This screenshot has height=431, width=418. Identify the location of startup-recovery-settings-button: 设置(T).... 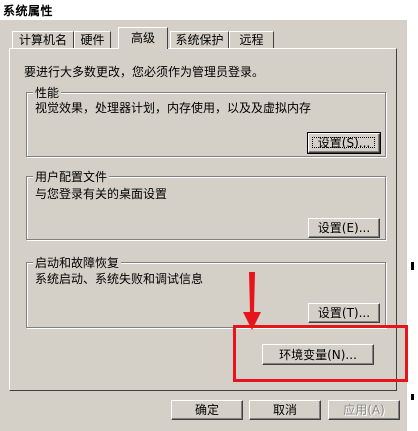
(344, 313).